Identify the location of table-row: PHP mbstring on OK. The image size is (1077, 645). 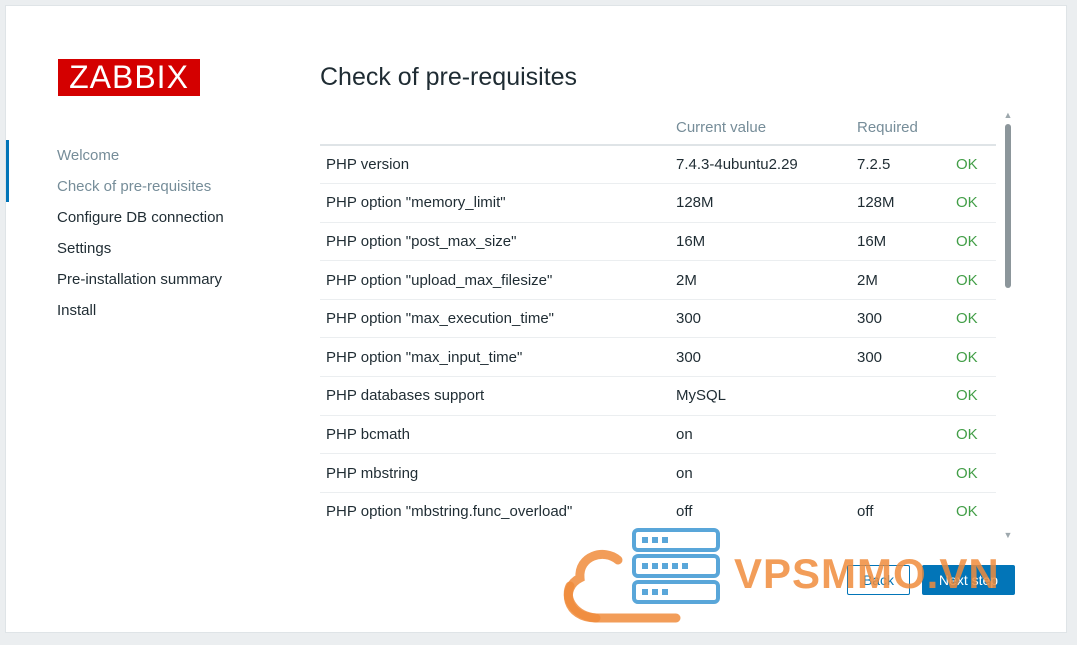
(658, 473).